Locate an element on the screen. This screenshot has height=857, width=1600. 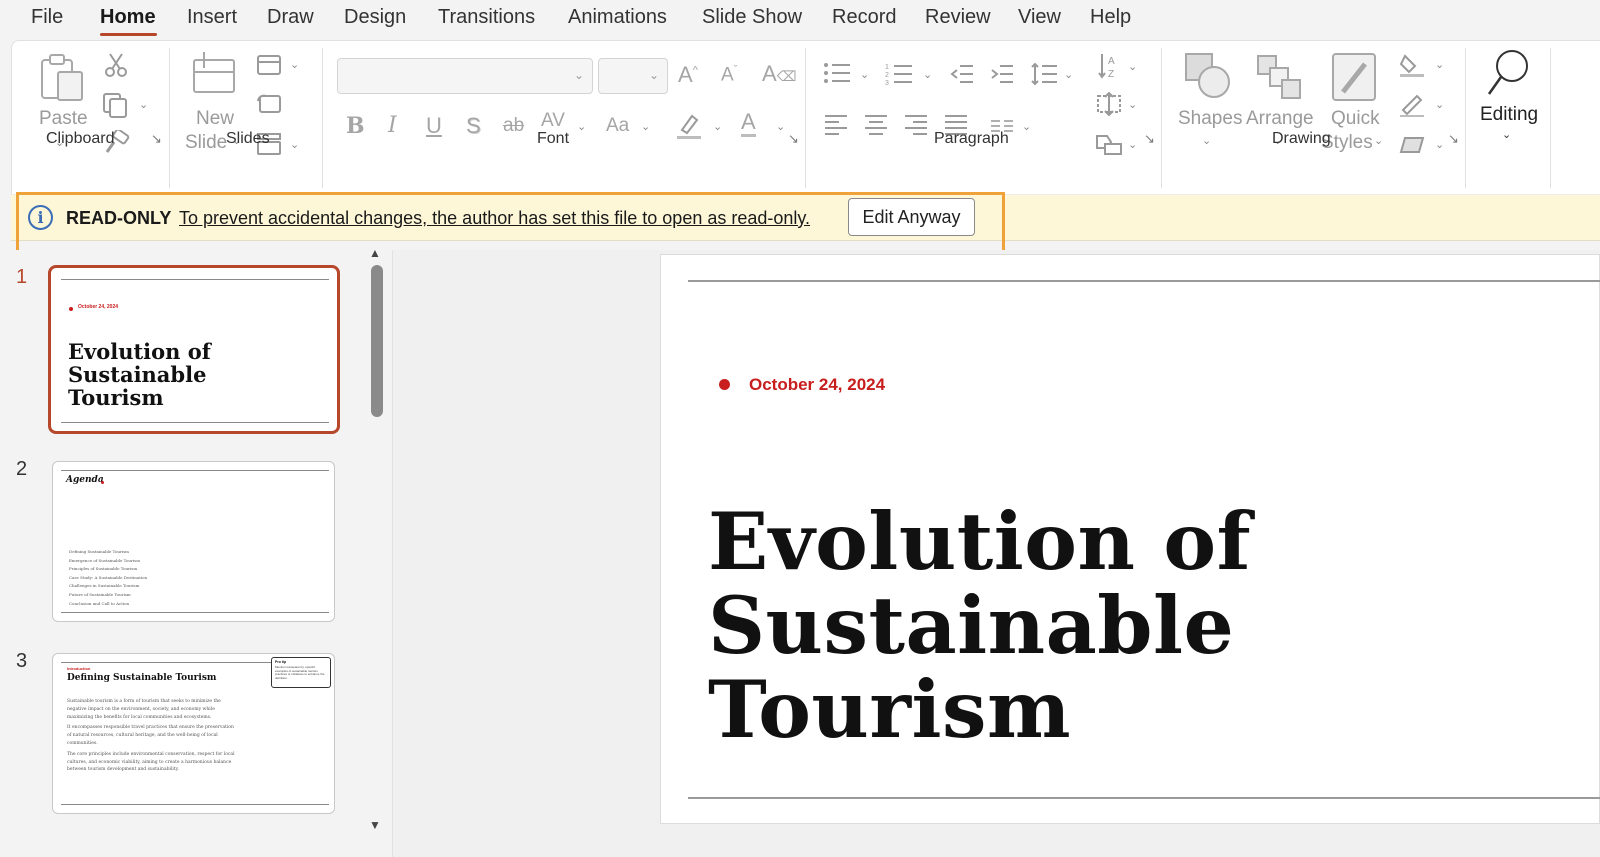
clear-formatting-icon: A⌫ is located at coordinates (779, 74).